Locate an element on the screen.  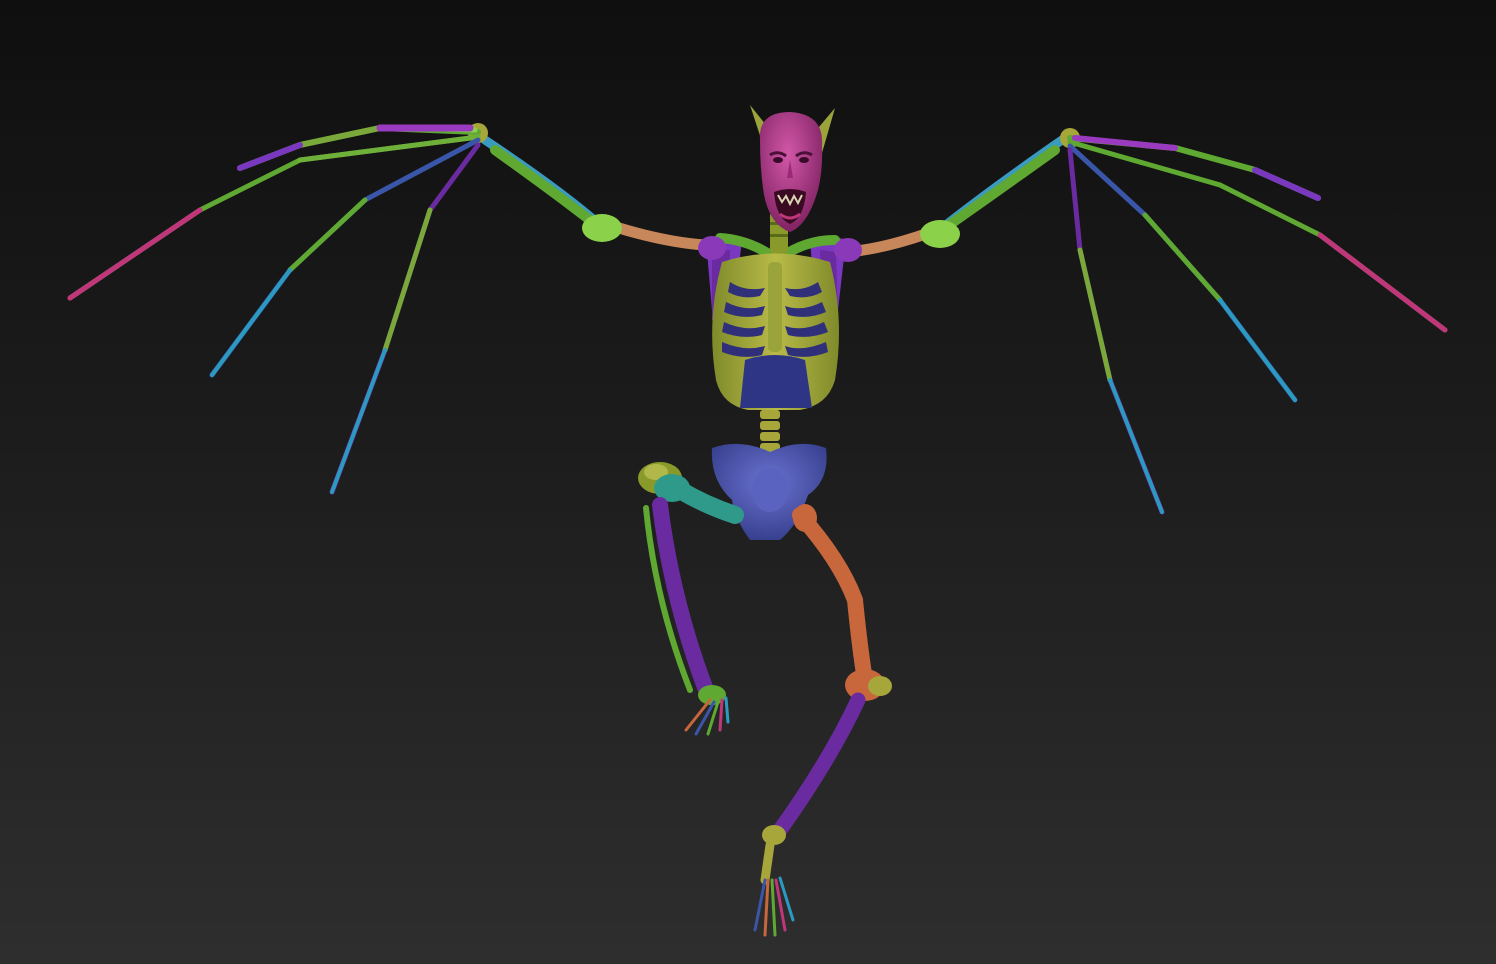
lumbar-spine is located at coordinates (770, 431).